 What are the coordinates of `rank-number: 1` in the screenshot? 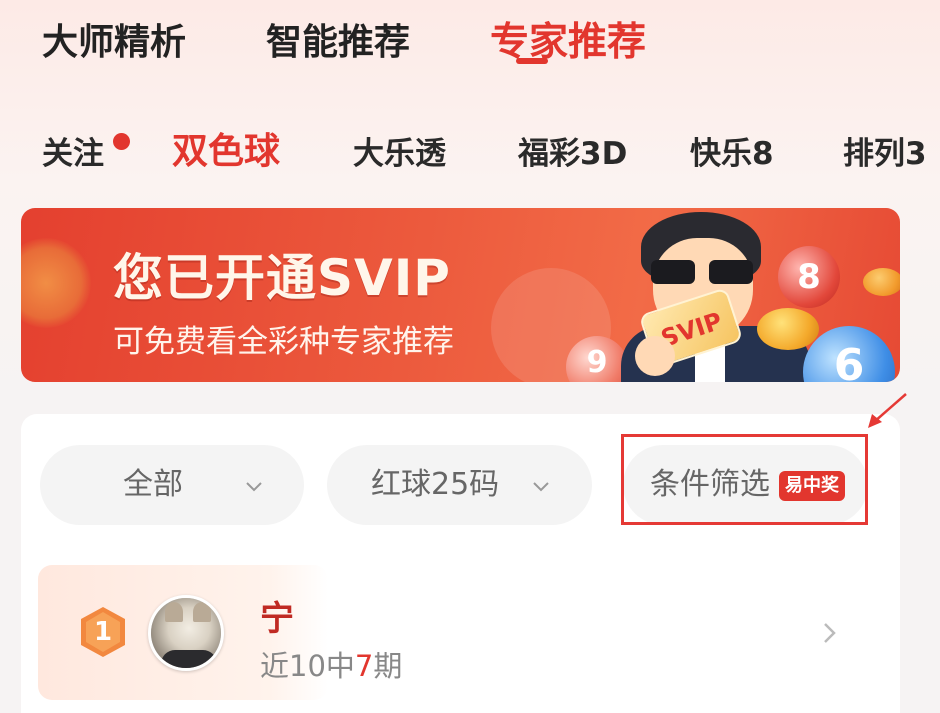 It's located at (103, 632).